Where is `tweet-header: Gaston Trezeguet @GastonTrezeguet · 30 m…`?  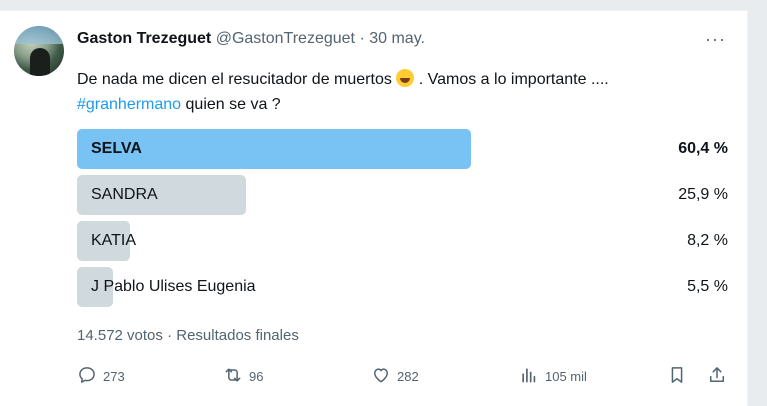
tweet-header: Gaston Trezeguet @GastonTrezeguet · 30 m… is located at coordinates (251, 39).